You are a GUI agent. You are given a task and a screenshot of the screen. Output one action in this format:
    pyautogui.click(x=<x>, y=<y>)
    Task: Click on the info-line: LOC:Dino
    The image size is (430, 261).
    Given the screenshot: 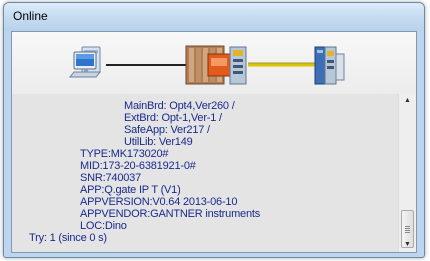 What is the action you would take?
    pyautogui.click(x=103, y=226)
    